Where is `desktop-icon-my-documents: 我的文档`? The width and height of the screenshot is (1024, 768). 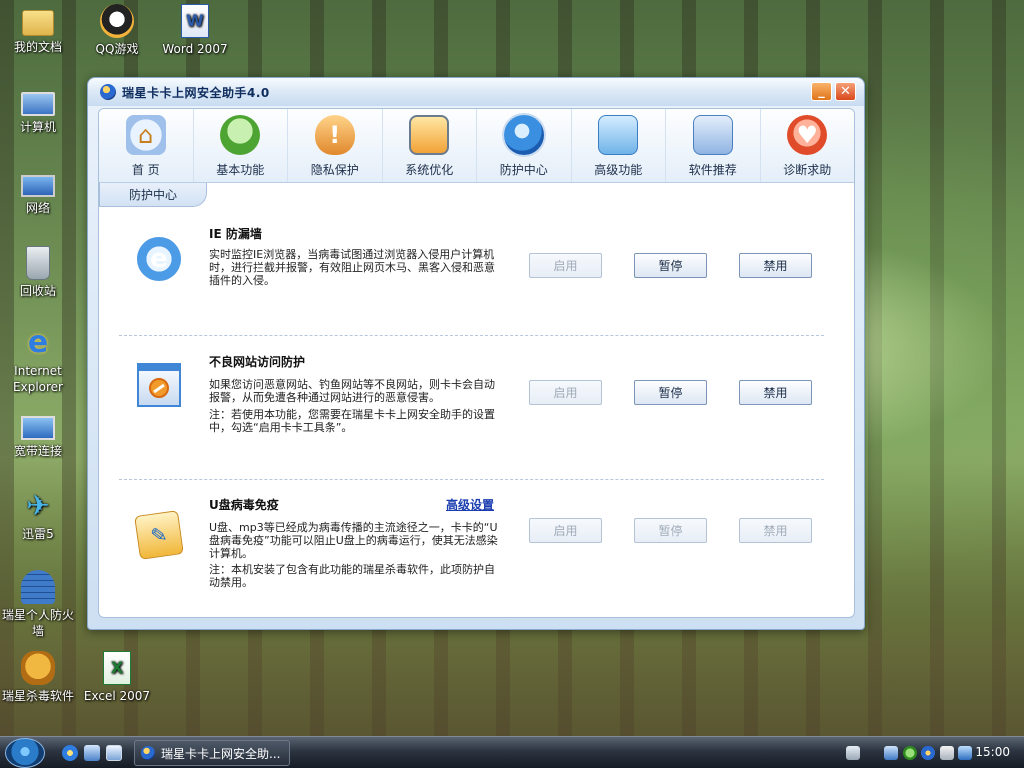 desktop-icon-my-documents: 我的文档 is located at coordinates (38, 29).